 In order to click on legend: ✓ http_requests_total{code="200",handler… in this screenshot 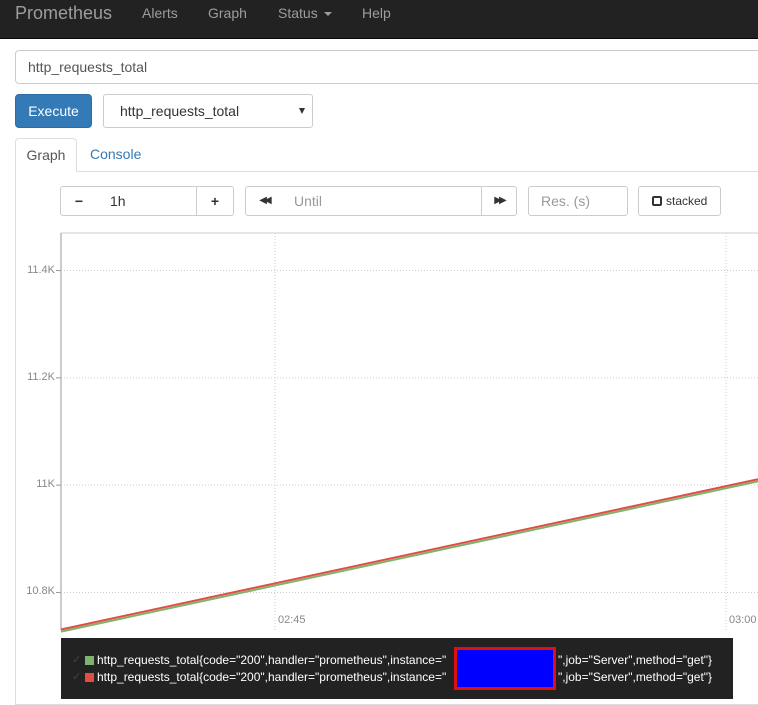, I will do `click(397, 668)`.